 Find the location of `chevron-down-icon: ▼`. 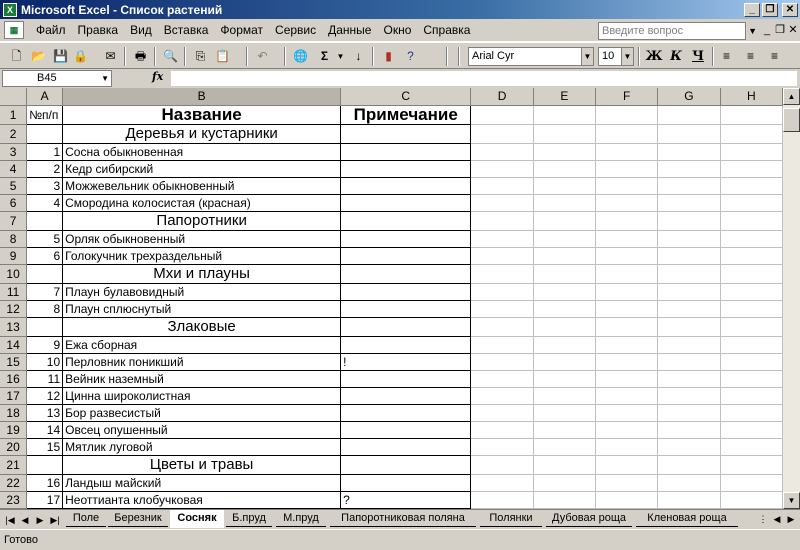

chevron-down-icon: ▼ is located at coordinates (587, 56).